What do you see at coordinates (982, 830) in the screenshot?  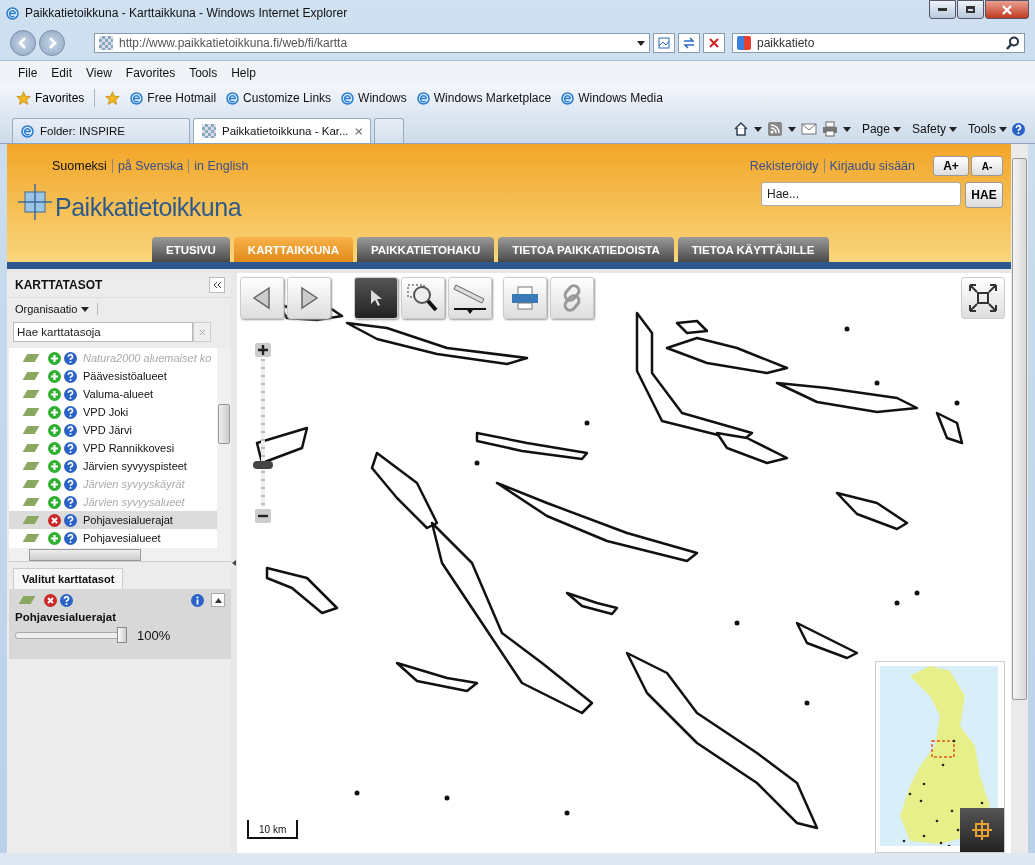 I see `overview-toggle-button` at bounding box center [982, 830].